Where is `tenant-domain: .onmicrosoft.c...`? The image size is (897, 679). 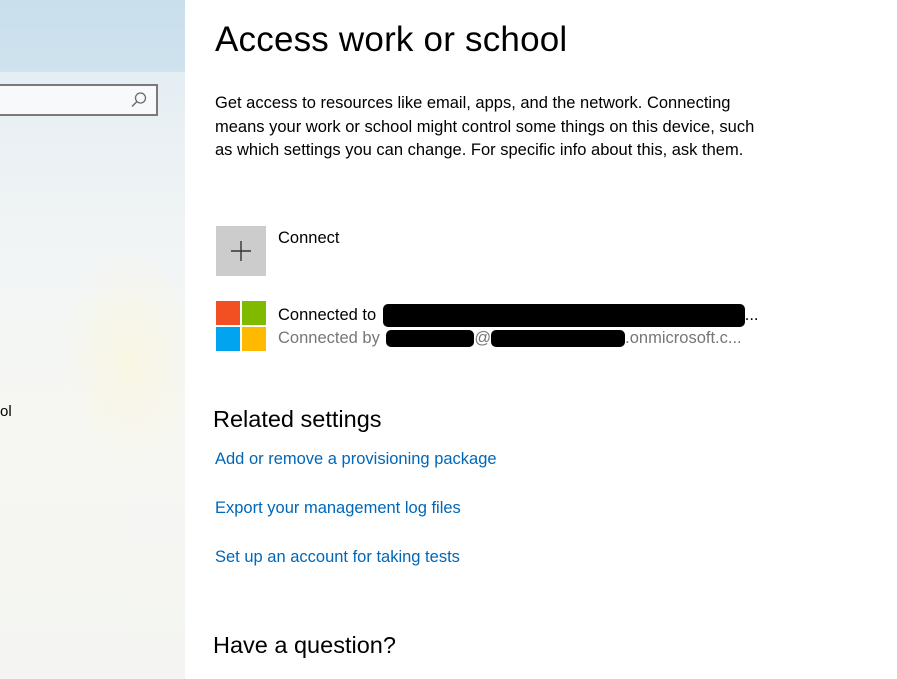 tenant-domain: .onmicrosoft.c... is located at coordinates (683, 338).